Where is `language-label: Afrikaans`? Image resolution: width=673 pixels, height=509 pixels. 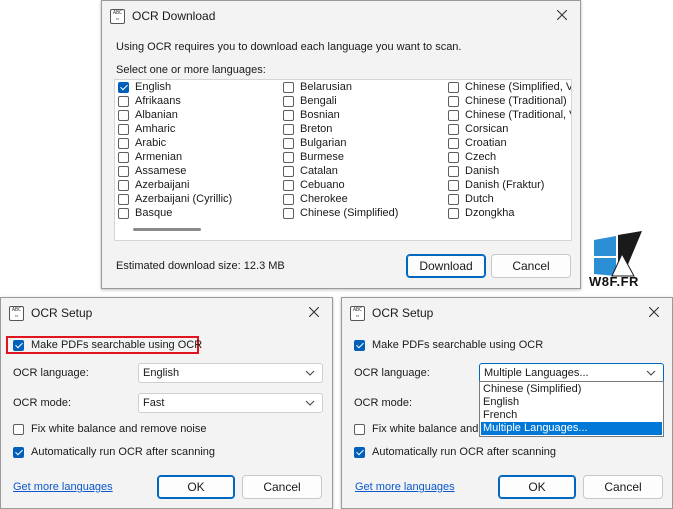 language-label: Afrikaans is located at coordinates (158, 101).